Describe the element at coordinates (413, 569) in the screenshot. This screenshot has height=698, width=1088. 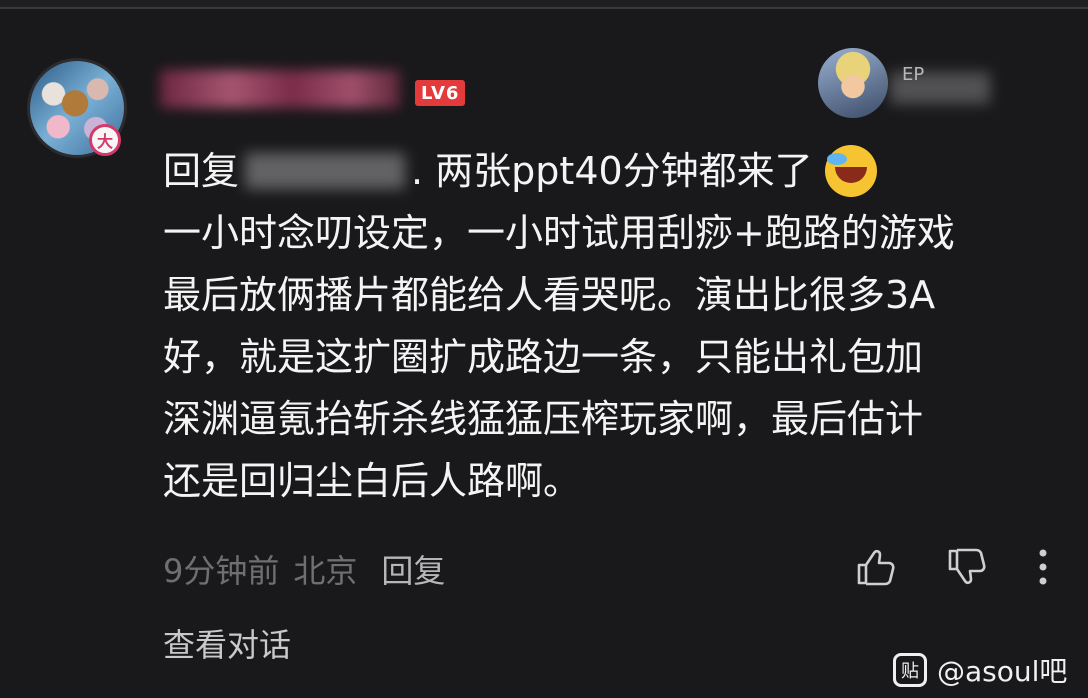
I see `reply-button: 回复` at that location.